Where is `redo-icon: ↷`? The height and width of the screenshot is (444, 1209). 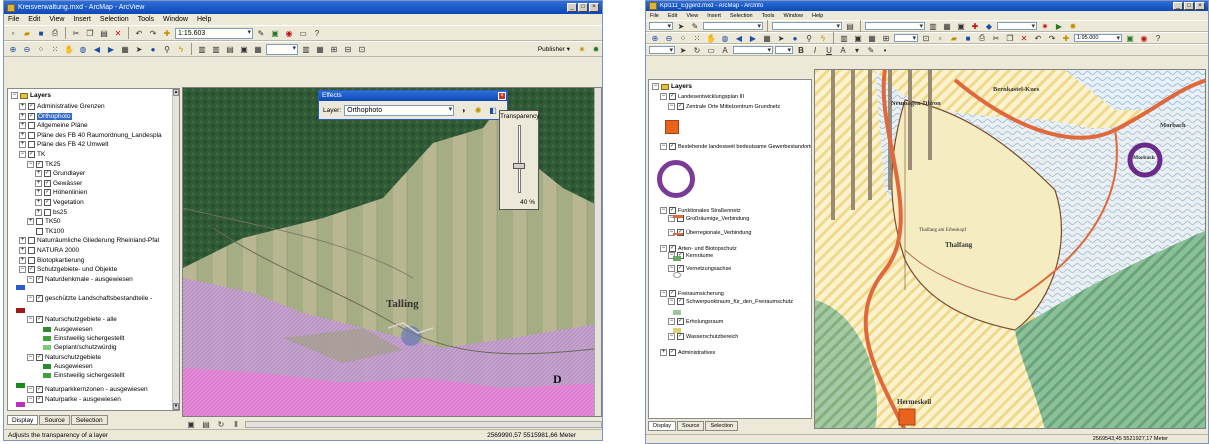
redo-icon: ↷ is located at coordinates (1052, 38).